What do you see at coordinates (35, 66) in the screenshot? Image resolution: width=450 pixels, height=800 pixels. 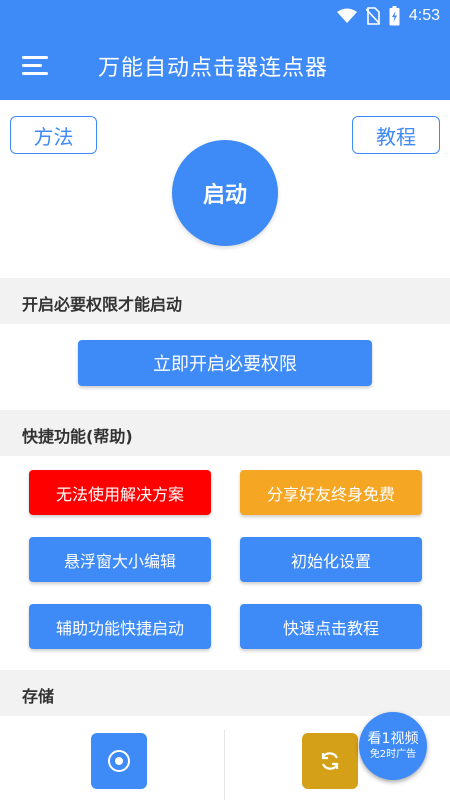 I see `hamburger-menu-icon` at bounding box center [35, 66].